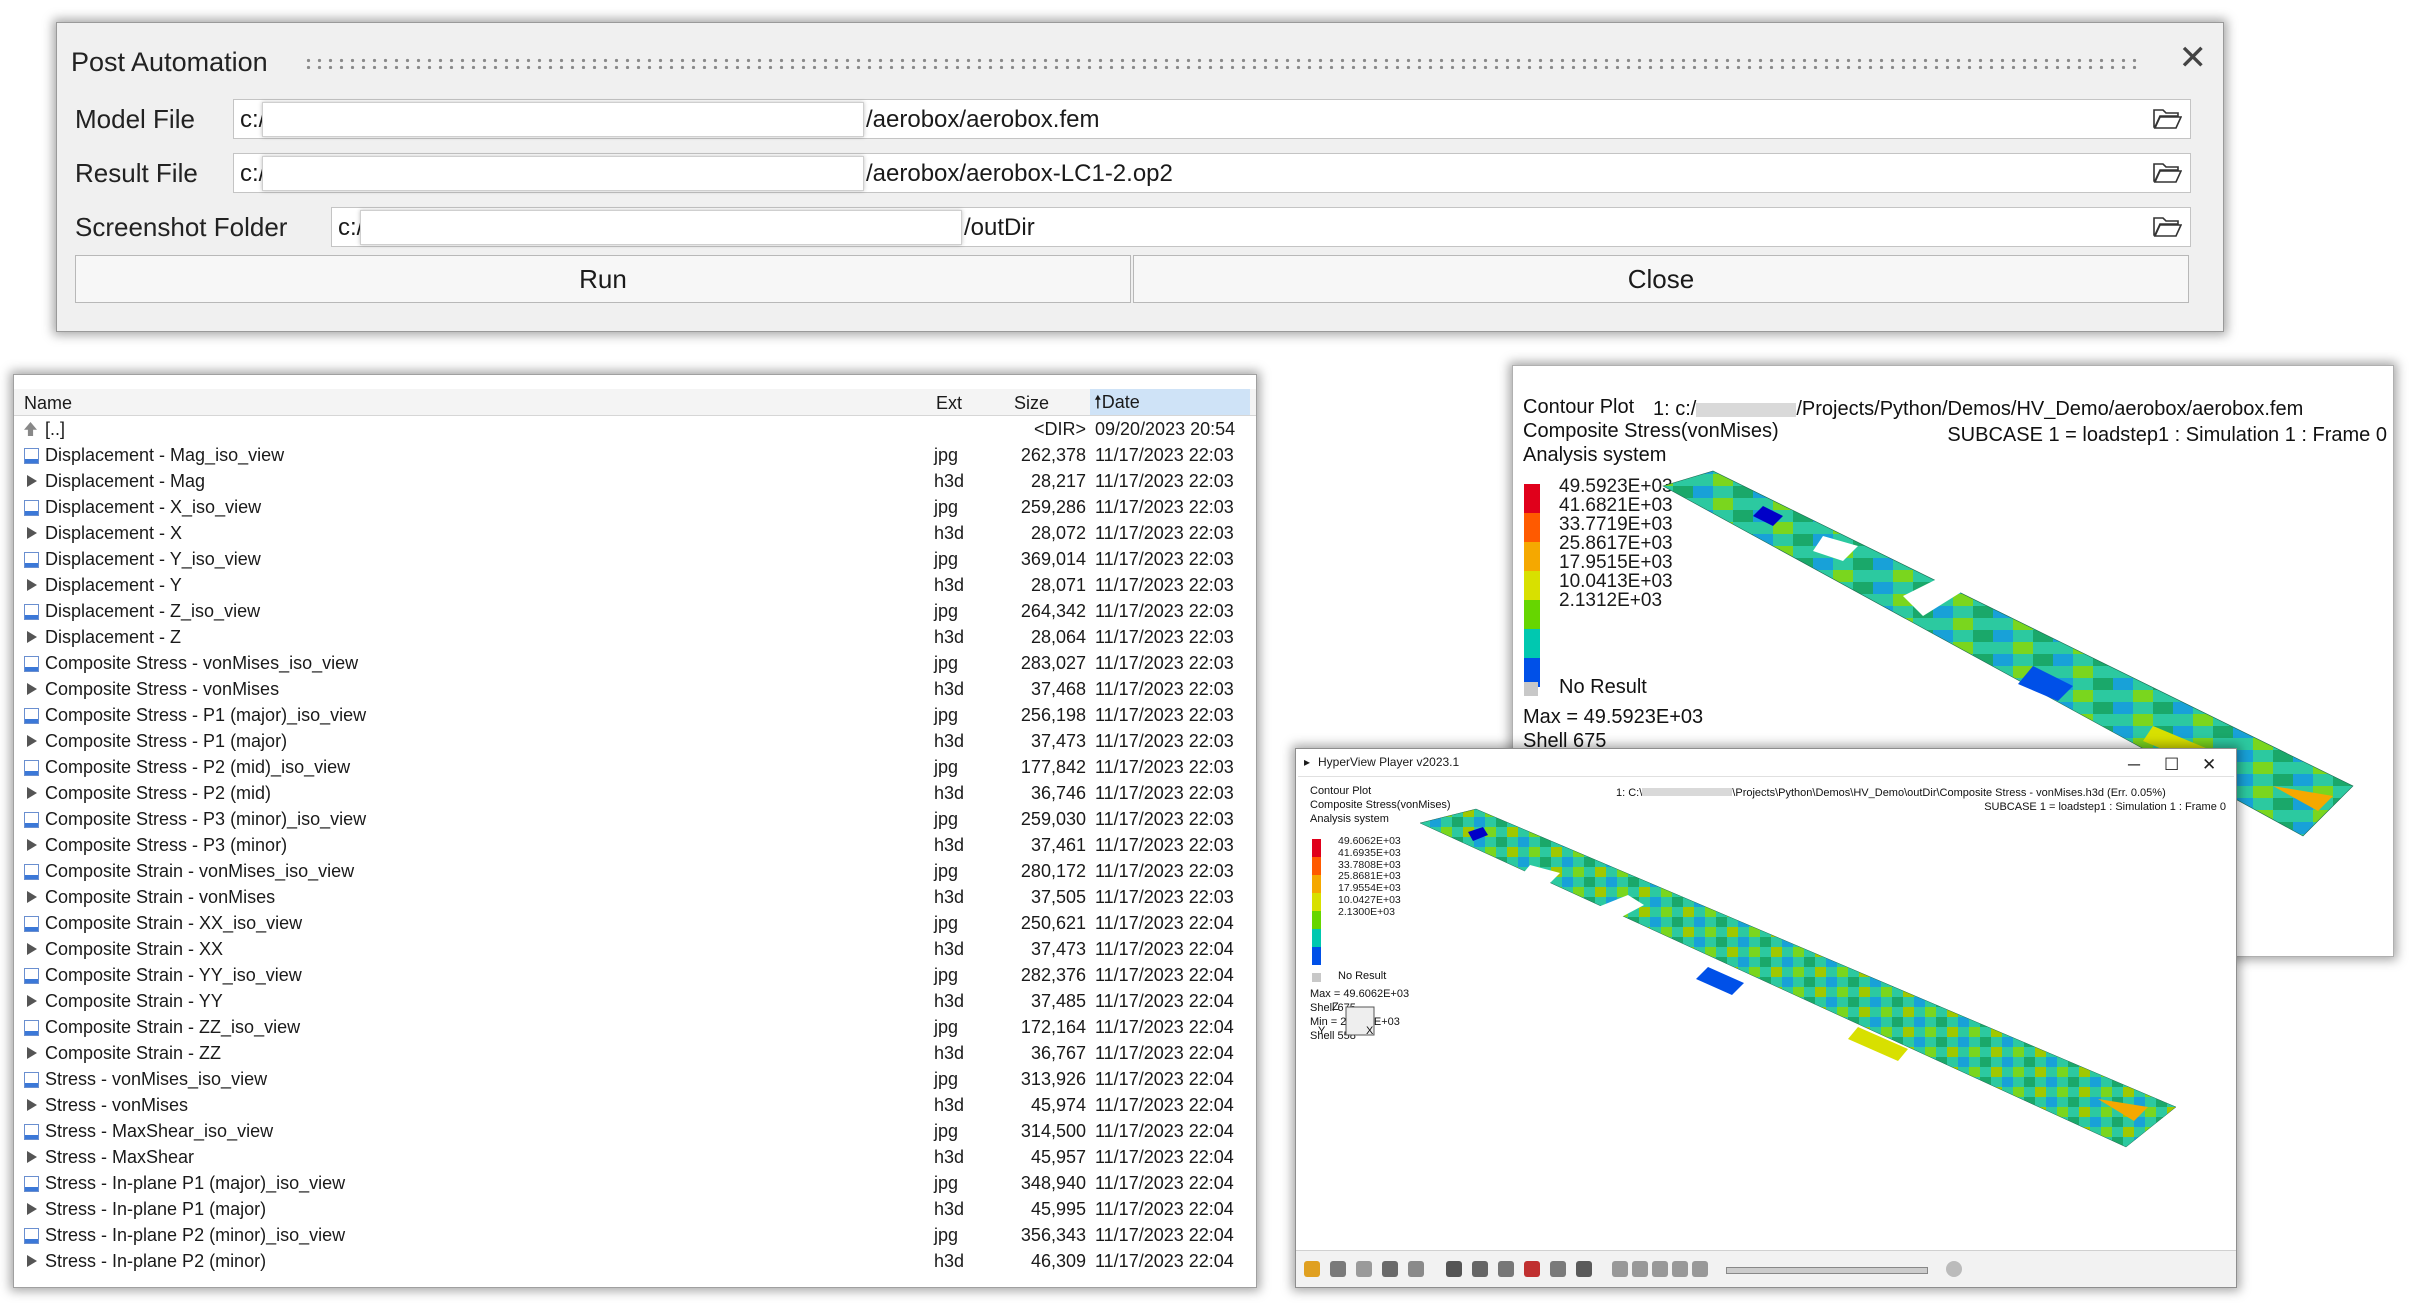  What do you see at coordinates (1261, 227) in the screenshot?
I see `screenshot-folder-field: c:/ /outDir` at bounding box center [1261, 227].